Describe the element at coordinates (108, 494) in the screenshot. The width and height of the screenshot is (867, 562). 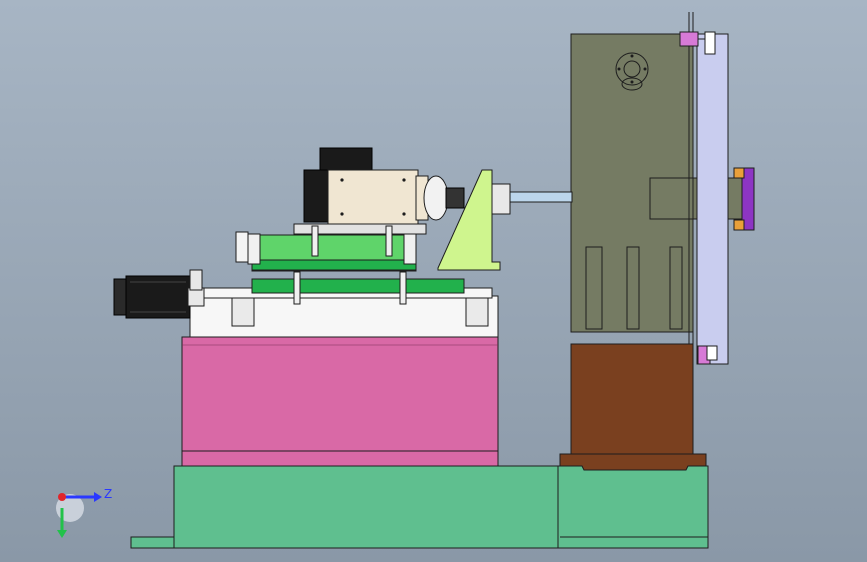
I see `z-axis-label: Z` at that location.